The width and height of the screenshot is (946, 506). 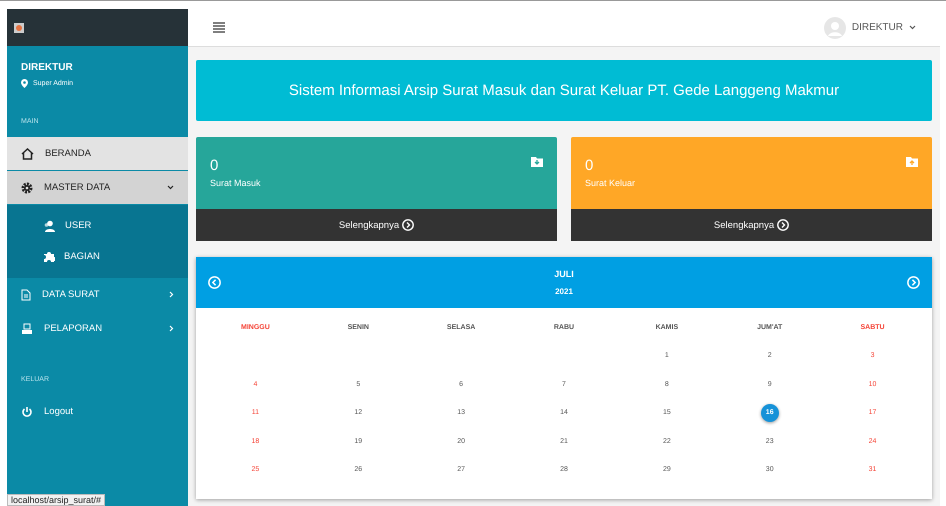 What do you see at coordinates (27, 154) in the screenshot?
I see `home-icon` at bounding box center [27, 154].